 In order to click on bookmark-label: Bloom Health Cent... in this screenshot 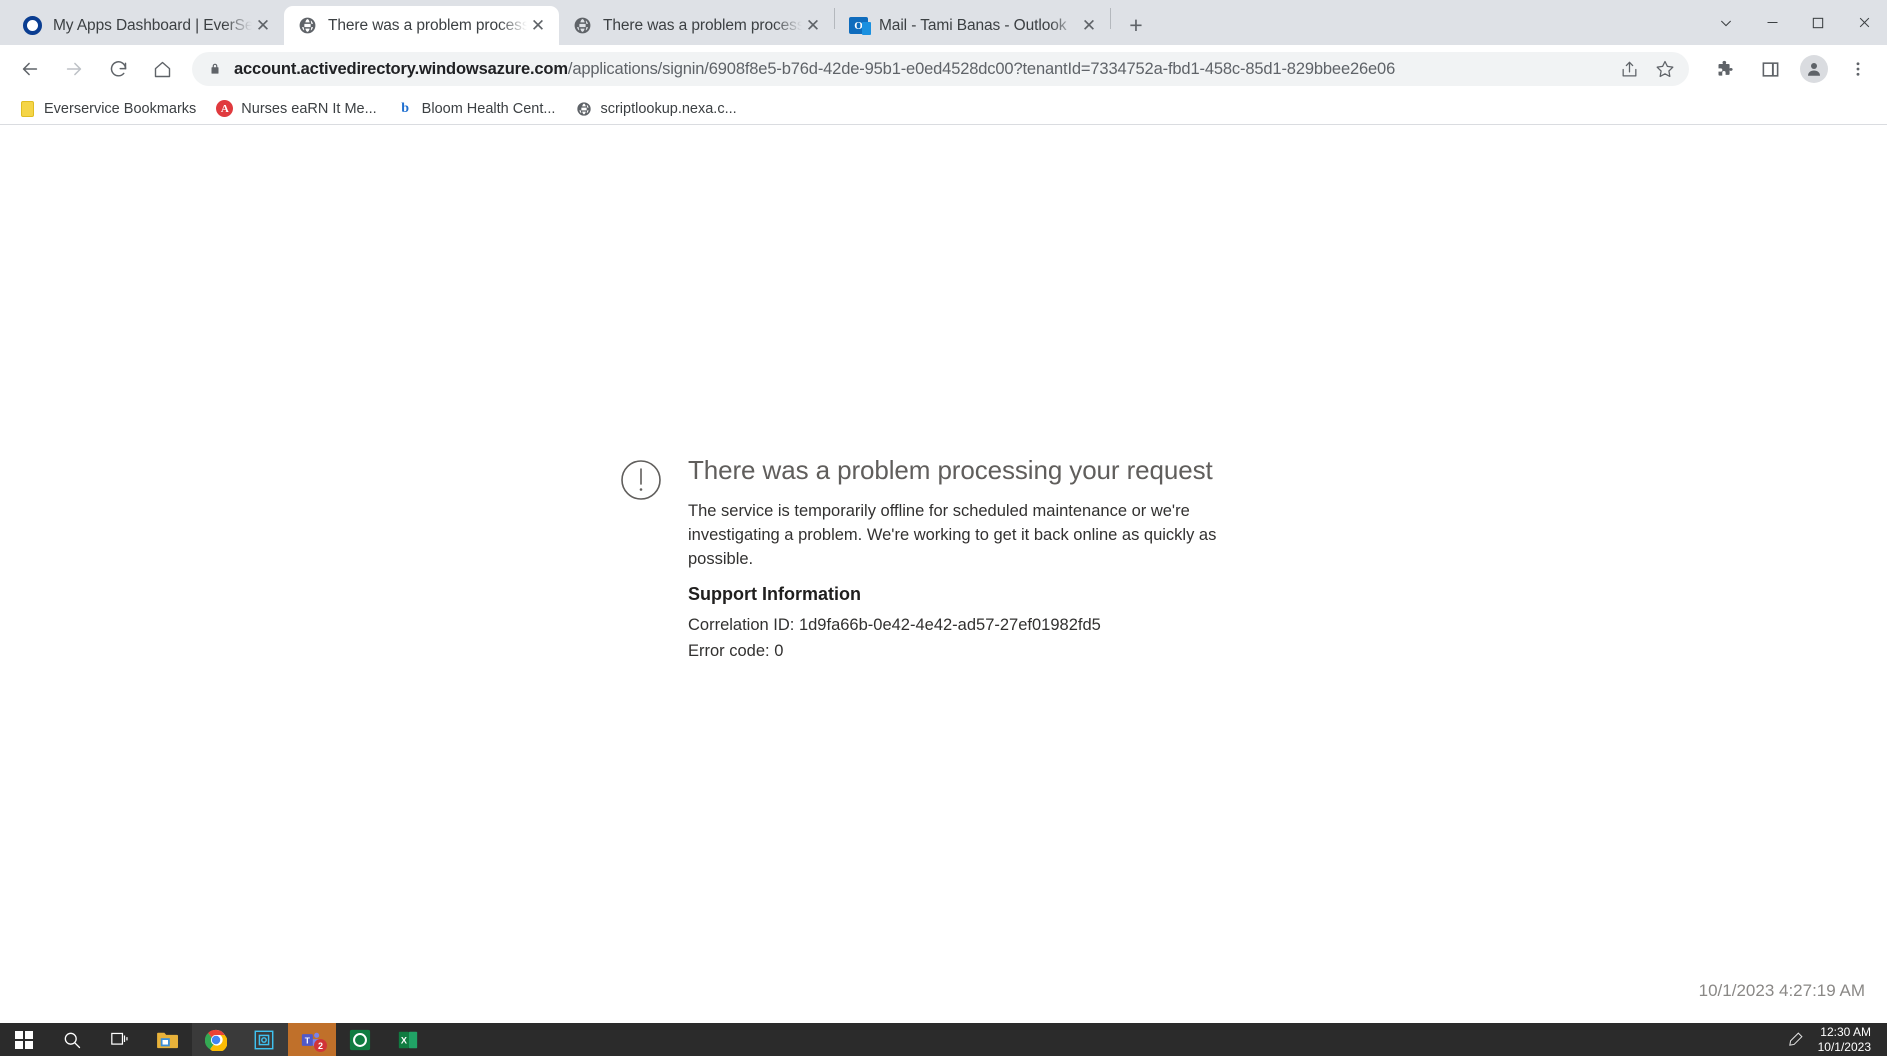, I will do `click(488, 108)`.